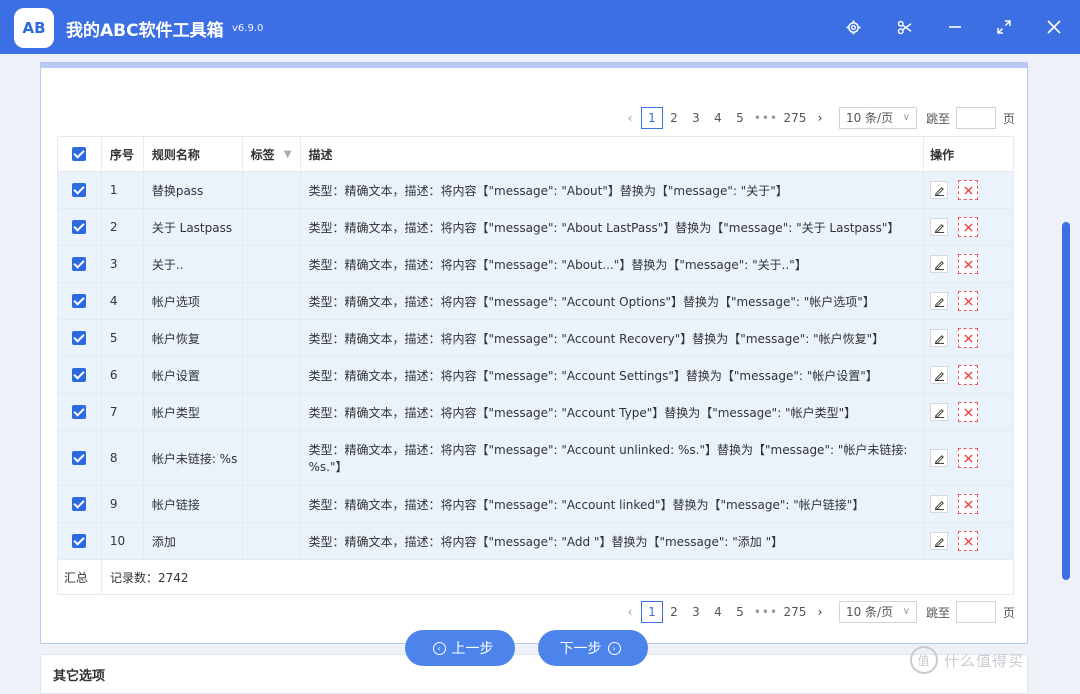 The height and width of the screenshot is (694, 1080). Describe the element at coordinates (288, 154) in the screenshot. I see `filter-icon: ▼` at that location.